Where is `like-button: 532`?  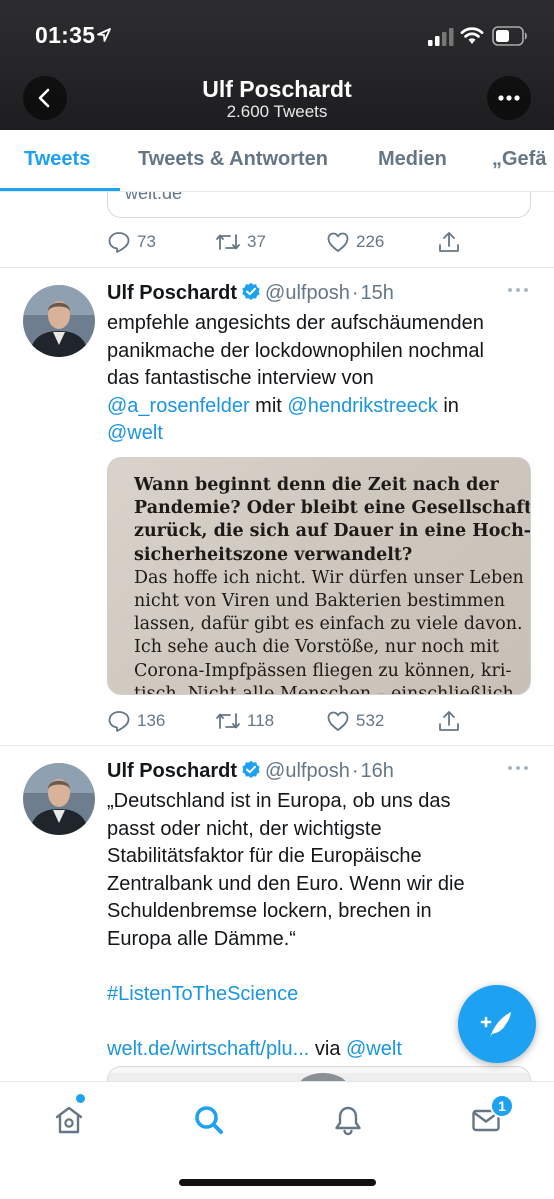 like-button: 532 is located at coordinates (355, 721).